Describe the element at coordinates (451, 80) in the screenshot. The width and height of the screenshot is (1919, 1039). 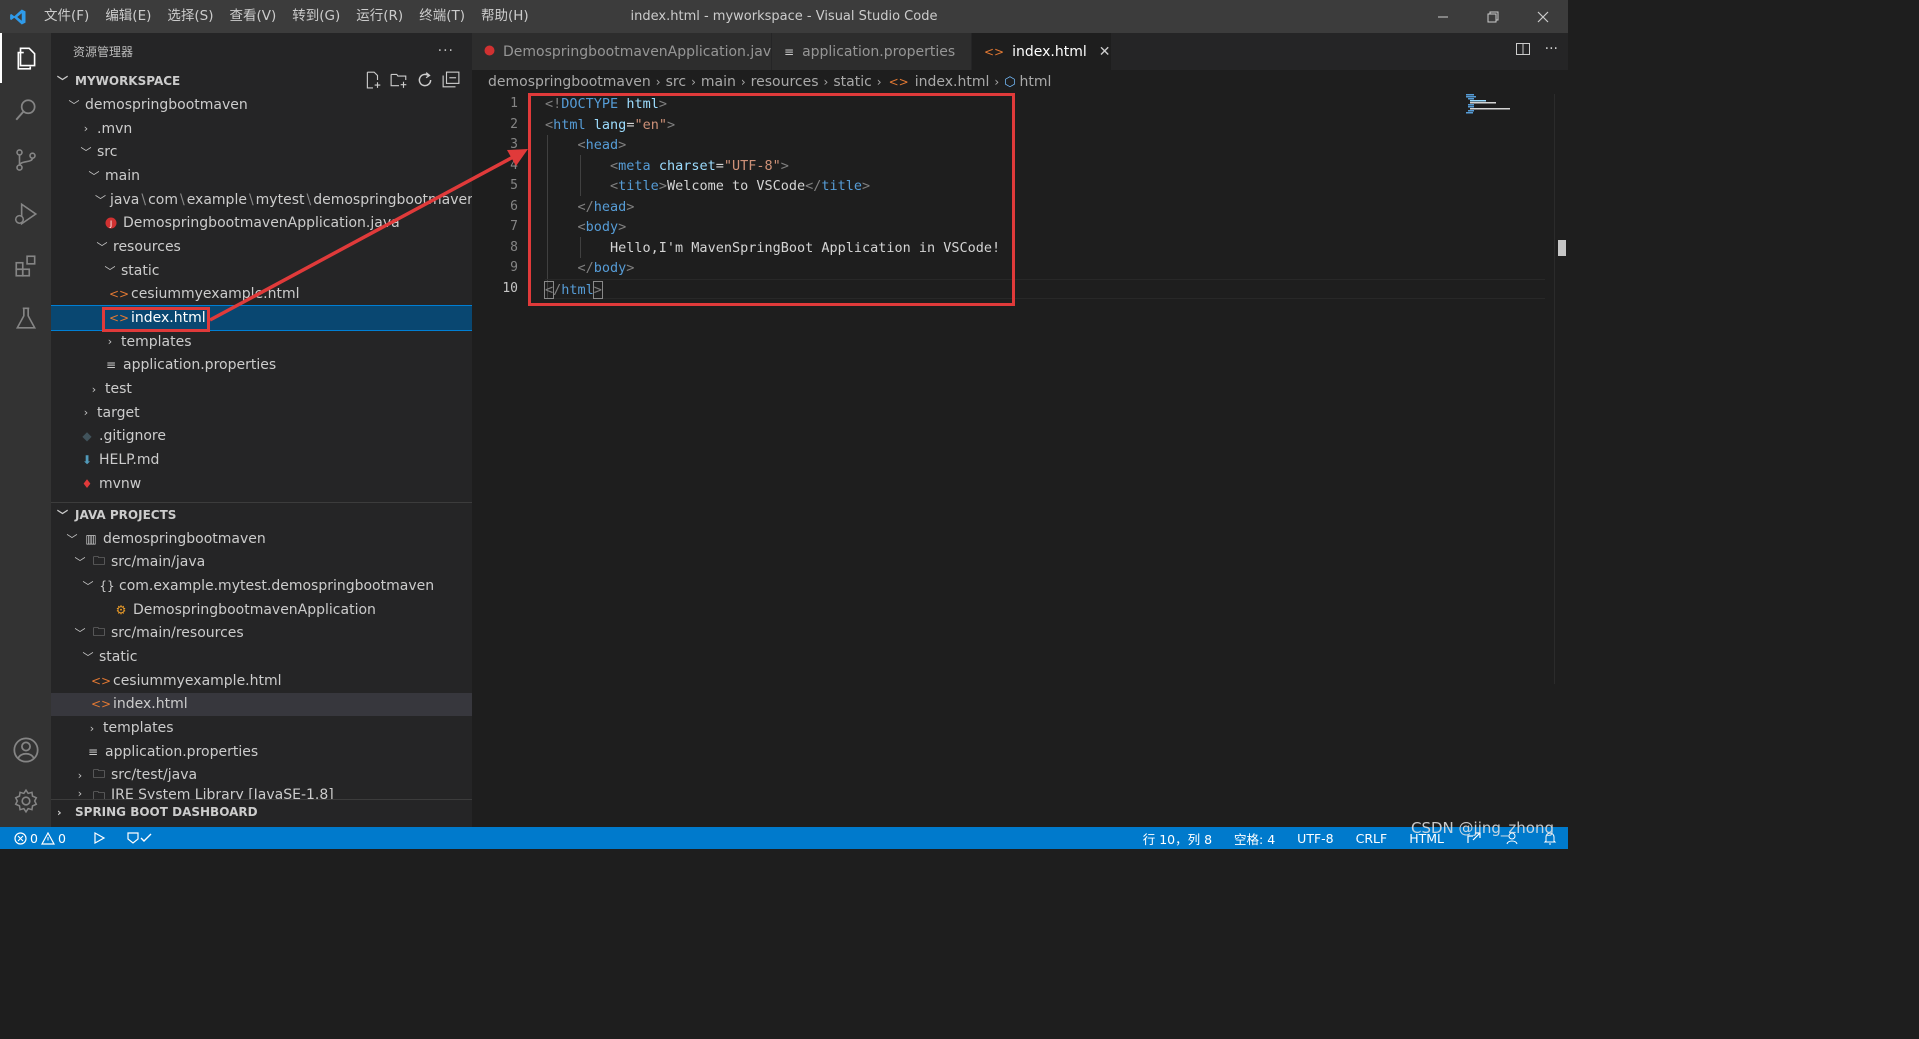
I see `collapse-all-icon` at that location.